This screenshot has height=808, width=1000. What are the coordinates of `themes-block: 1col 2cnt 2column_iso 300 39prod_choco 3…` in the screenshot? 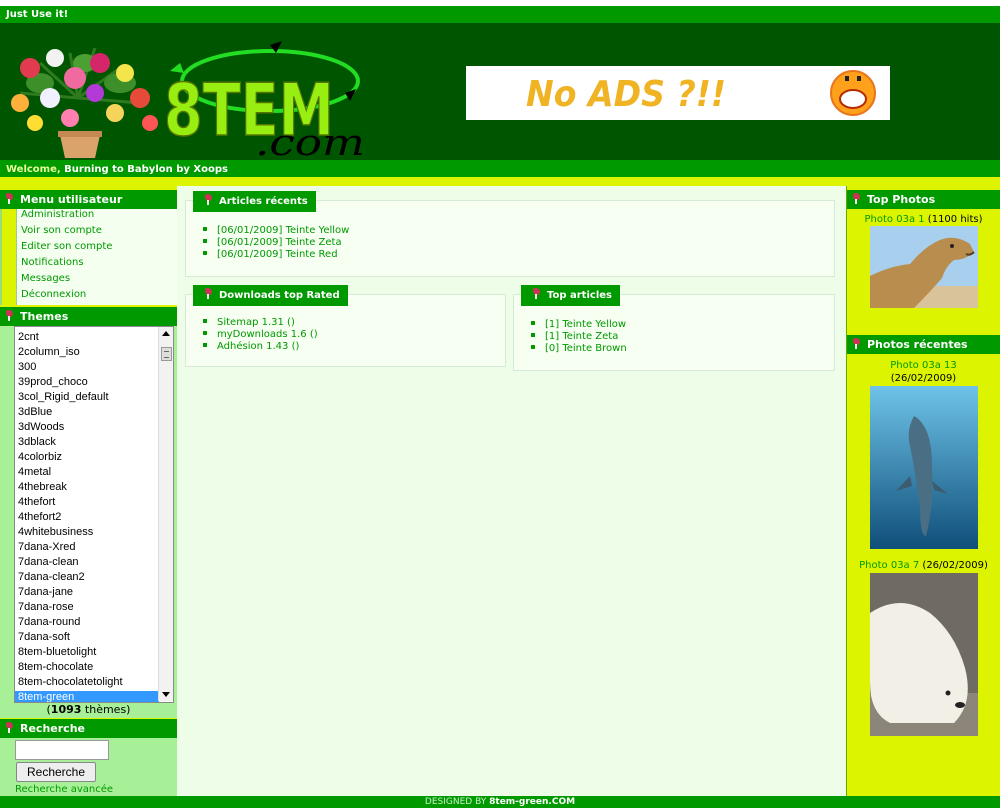 It's located at (88, 522).